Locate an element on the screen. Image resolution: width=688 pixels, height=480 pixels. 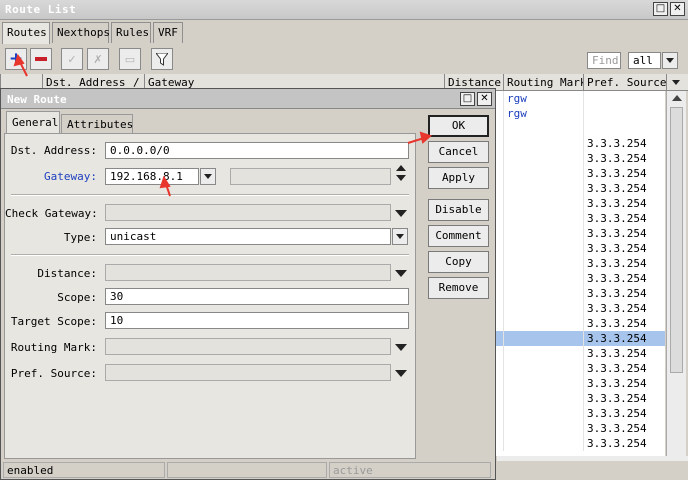
scroll-up-icon is located at coordinates (677, 98).